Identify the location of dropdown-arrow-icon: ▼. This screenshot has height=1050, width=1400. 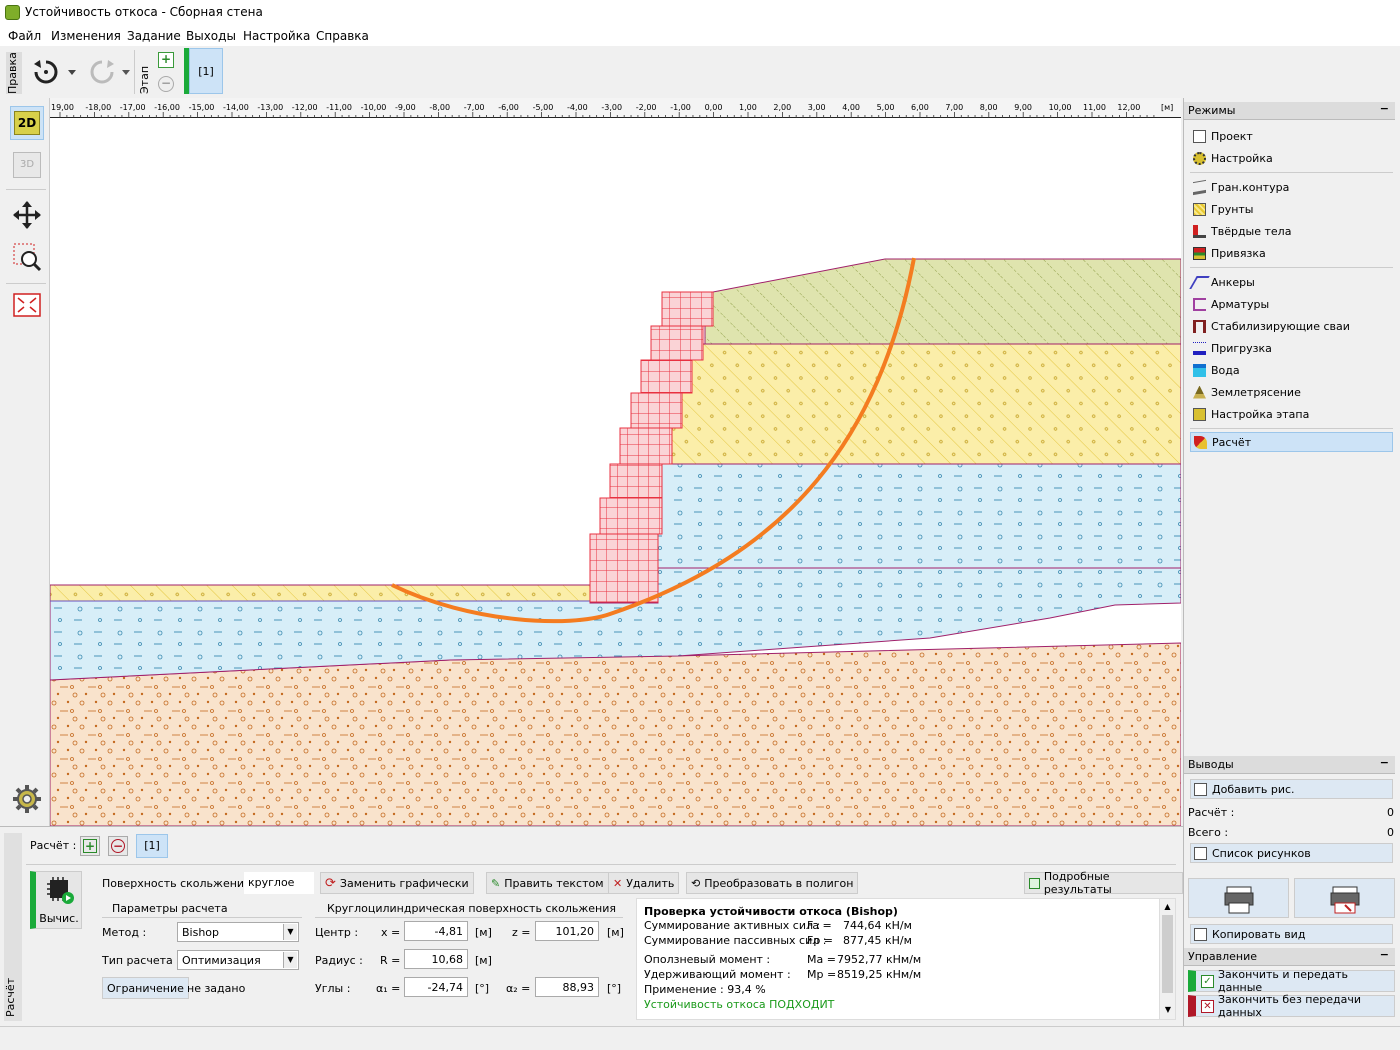
(290, 960).